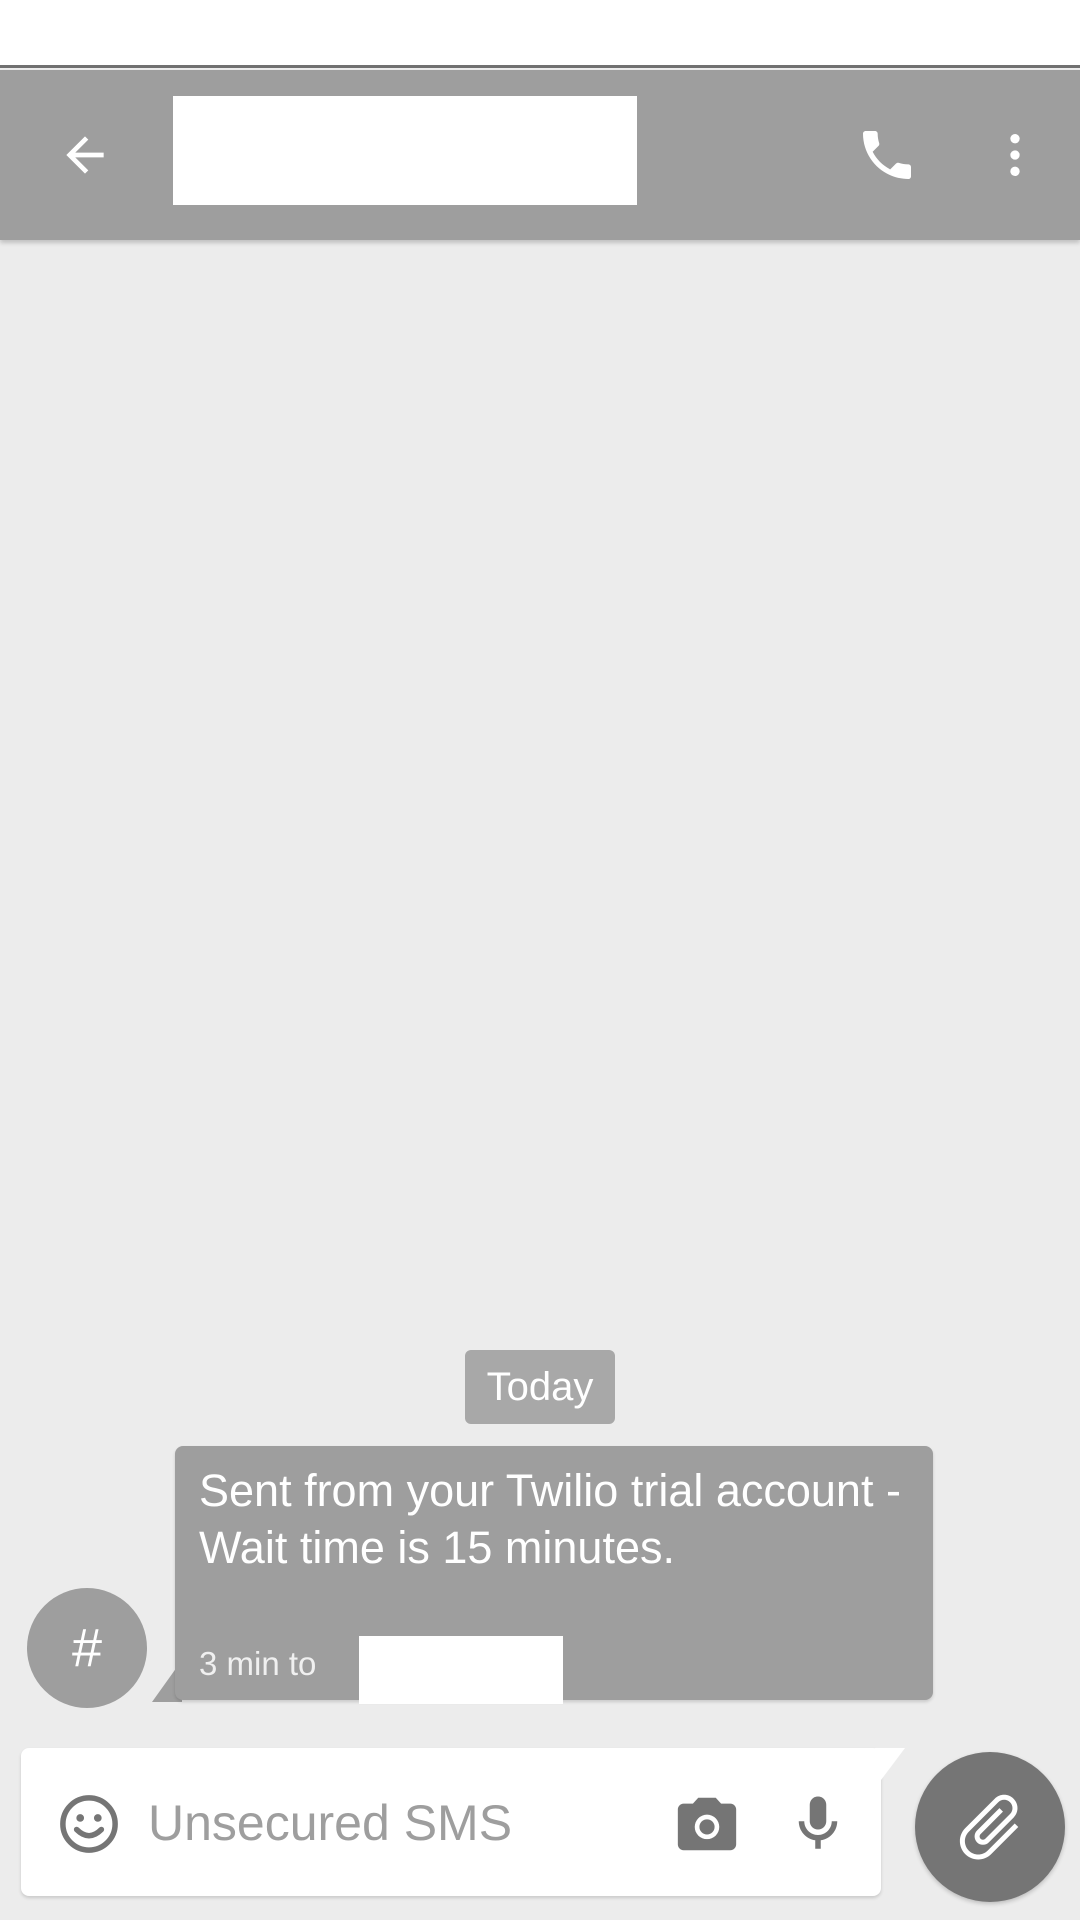 The image size is (1080, 1920). What do you see at coordinates (890, 1768) in the screenshot?
I see `compose-tail` at bounding box center [890, 1768].